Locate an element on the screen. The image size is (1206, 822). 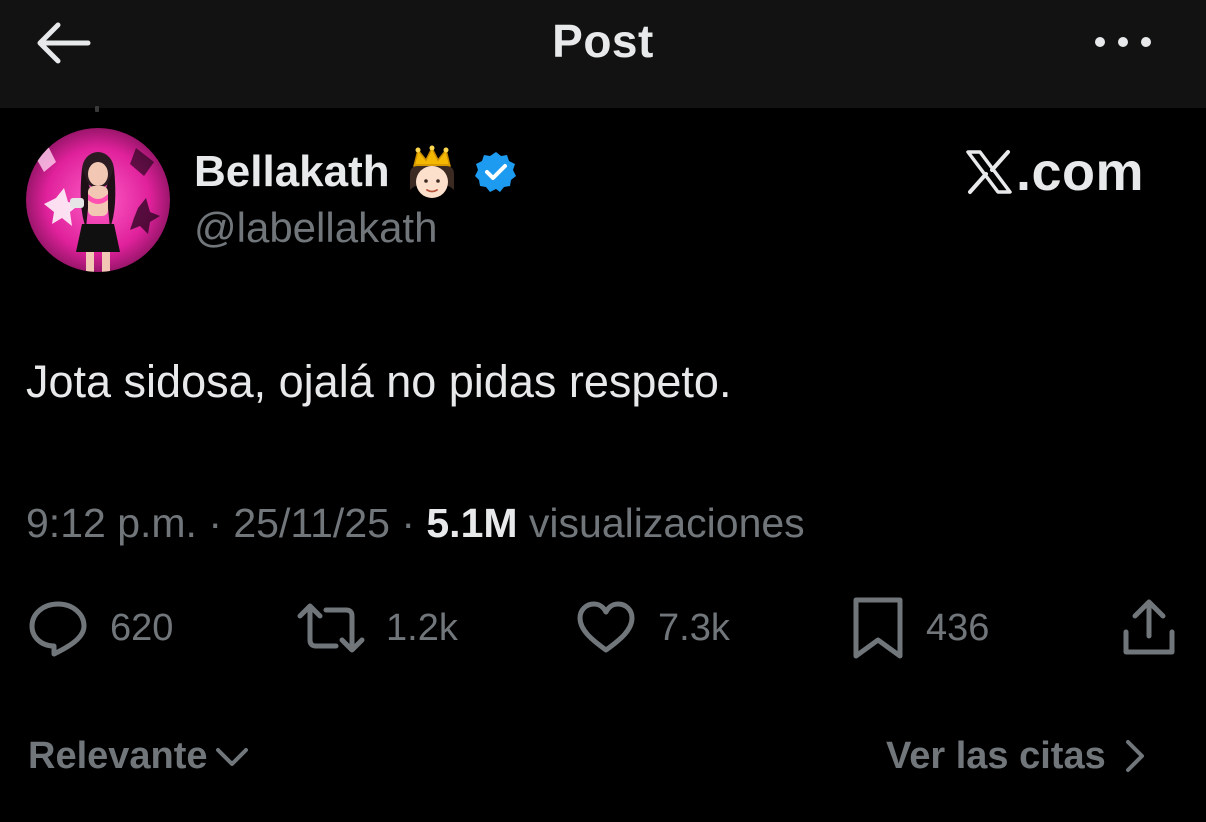
reply-count: 620 is located at coordinates (142, 627).